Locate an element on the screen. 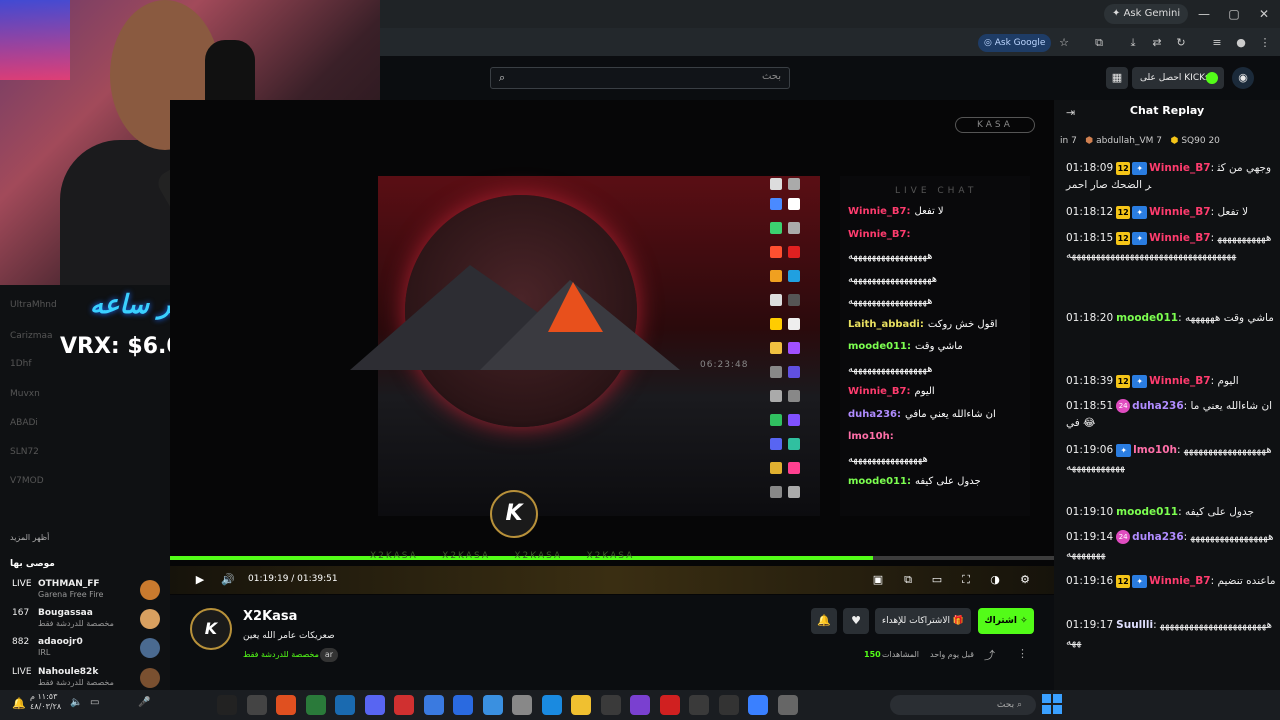  lava-shape is located at coordinates (575, 307).